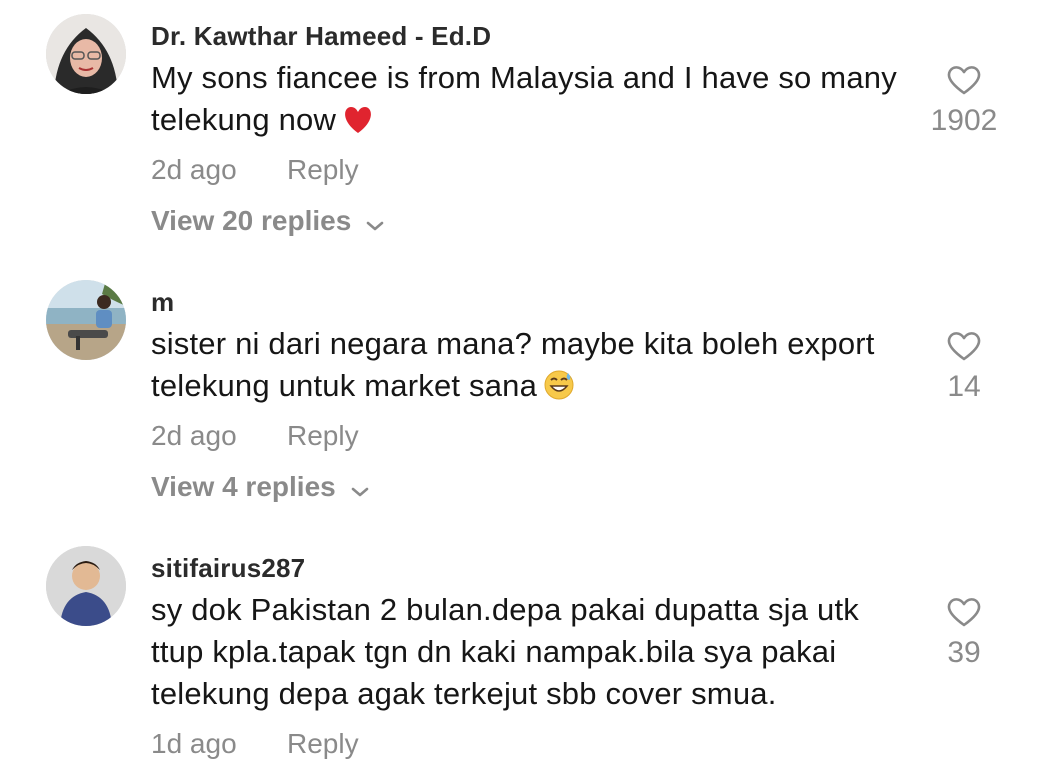  I want to click on red-heart-emoji, so click(358, 125).